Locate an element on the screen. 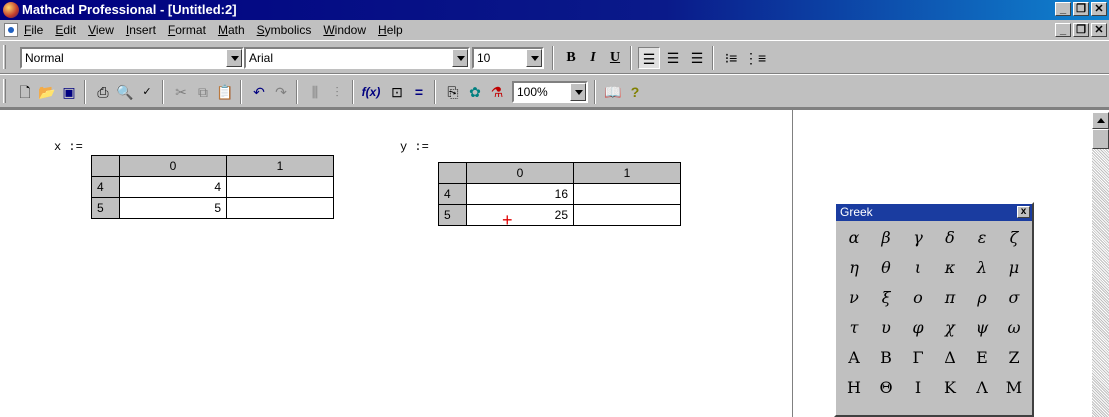 Image resolution: width=1109 pixels, height=417 pixels. menu-view: View is located at coordinates (101, 30).